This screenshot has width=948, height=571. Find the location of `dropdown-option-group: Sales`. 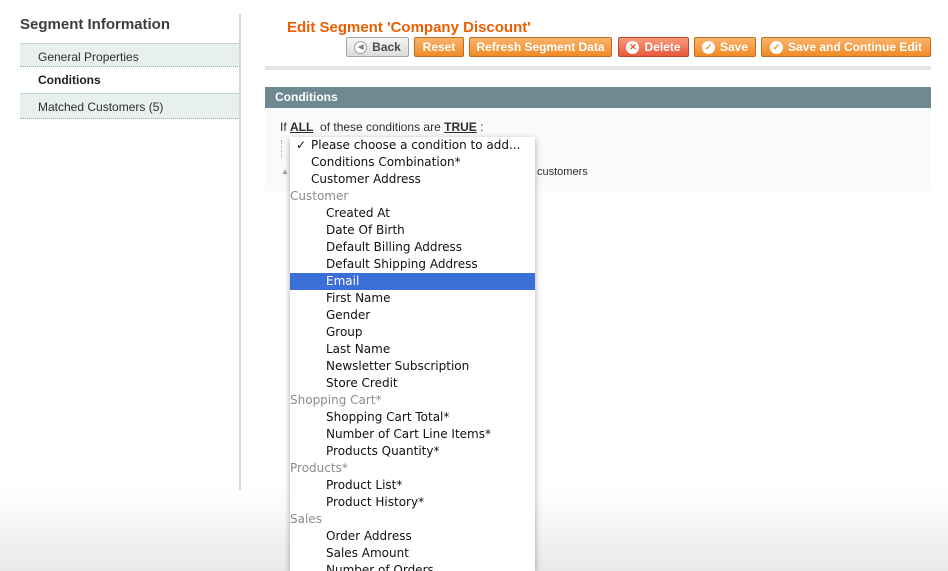

dropdown-option-group: Sales is located at coordinates (306, 519).